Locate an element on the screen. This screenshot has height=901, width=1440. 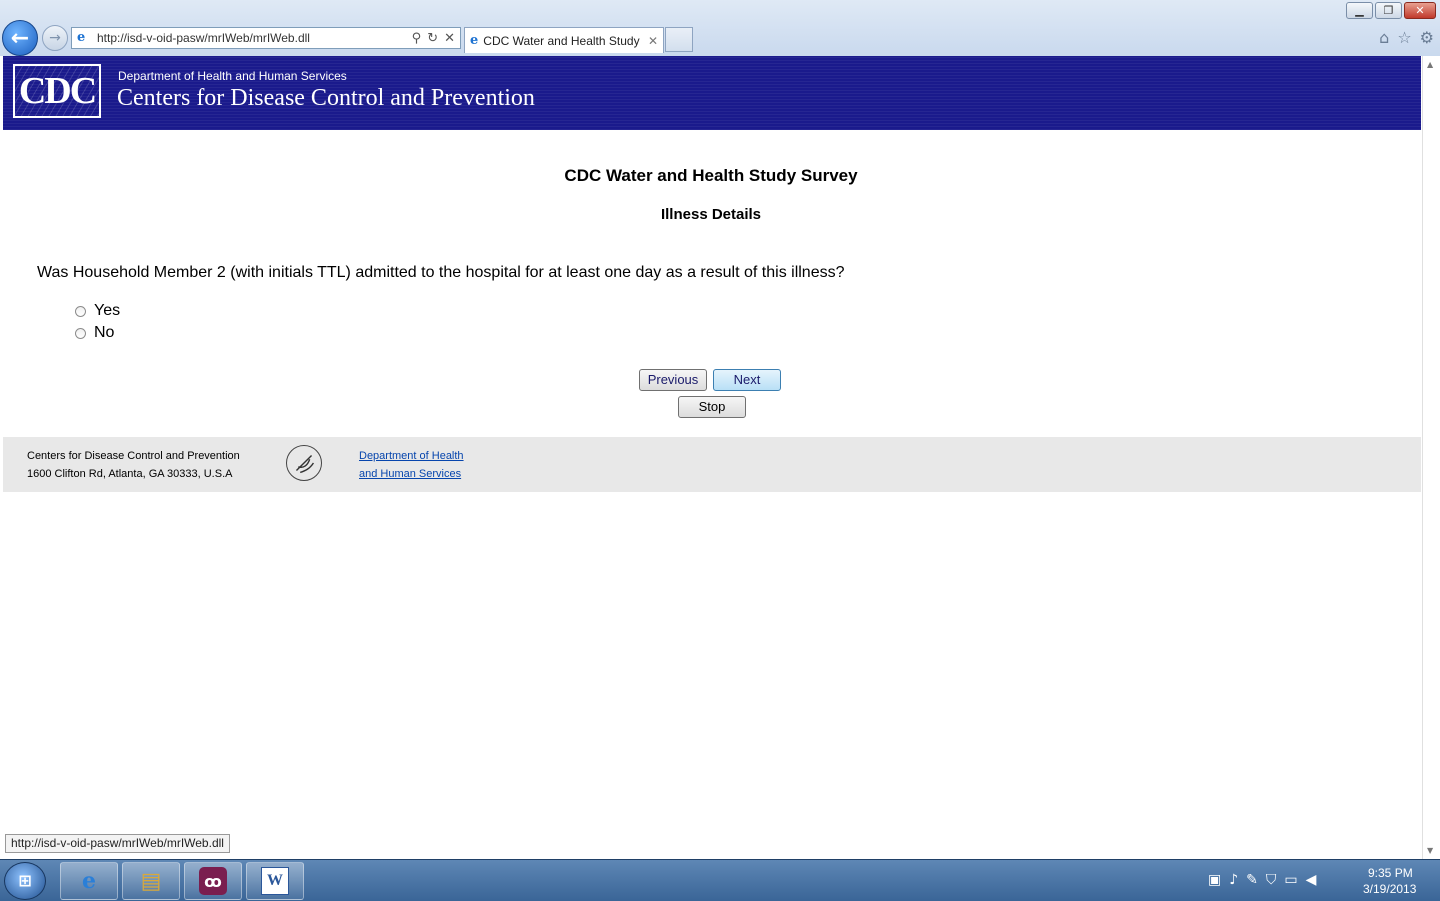
stop-button: Stop is located at coordinates (712, 407).